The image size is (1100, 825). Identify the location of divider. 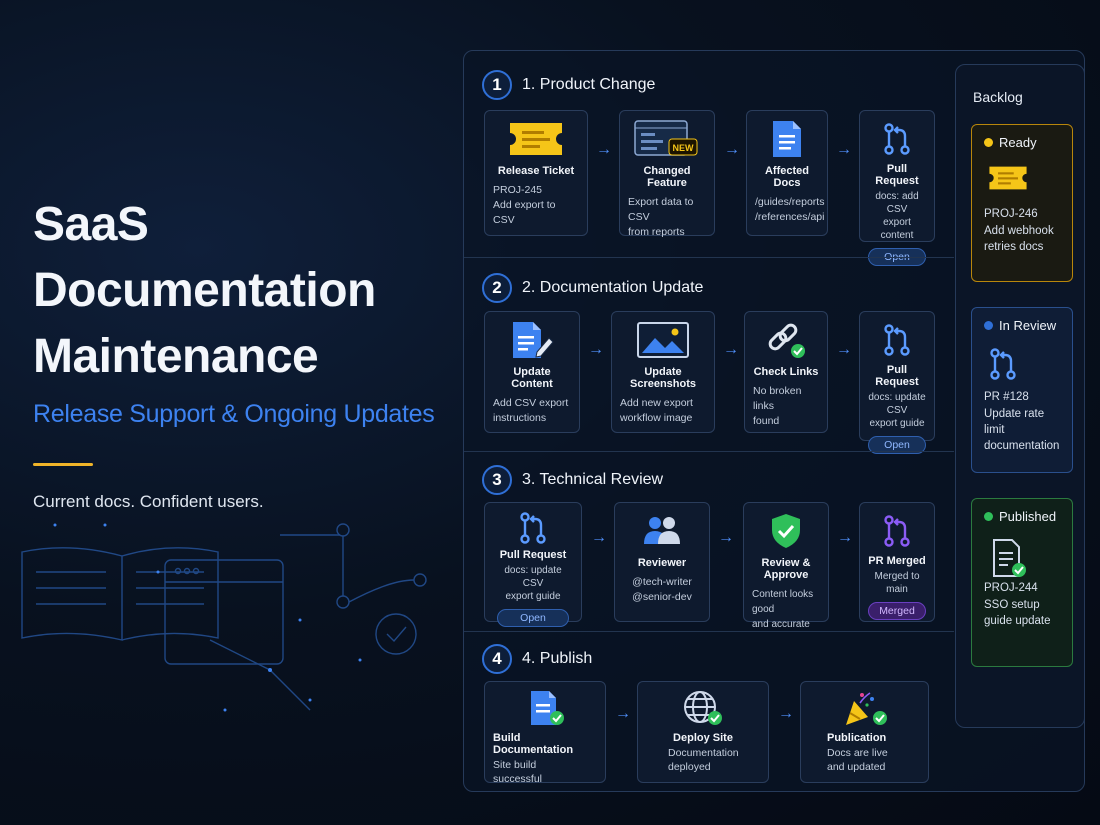
(709, 631).